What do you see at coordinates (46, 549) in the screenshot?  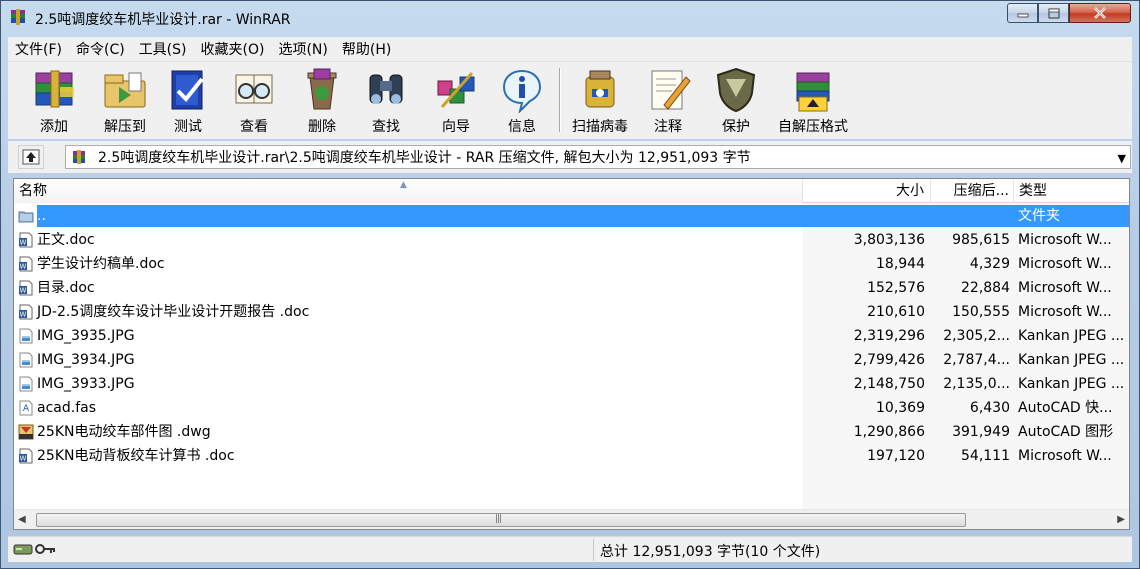 I see `key-icon` at bounding box center [46, 549].